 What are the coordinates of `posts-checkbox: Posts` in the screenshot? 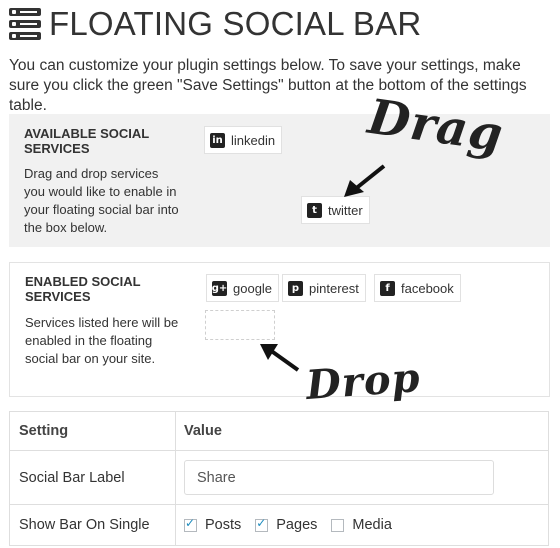 It's located at (213, 524).